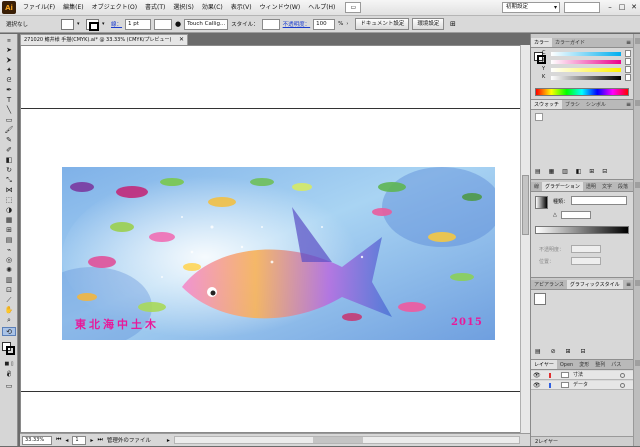 The height and width of the screenshot is (447, 640). I want to click on tab-symbols: シンボル, so click(596, 104).